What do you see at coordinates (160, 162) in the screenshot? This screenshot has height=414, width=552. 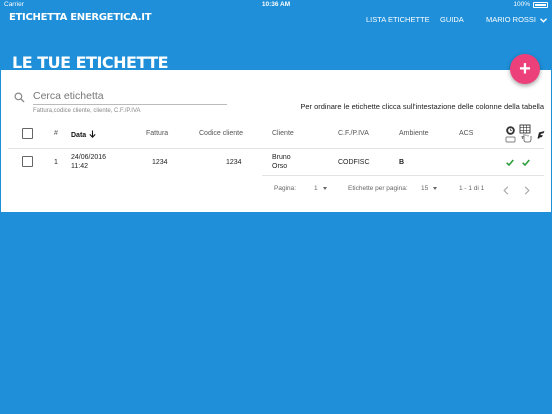 I see `row-fattura: 1234` at bounding box center [160, 162].